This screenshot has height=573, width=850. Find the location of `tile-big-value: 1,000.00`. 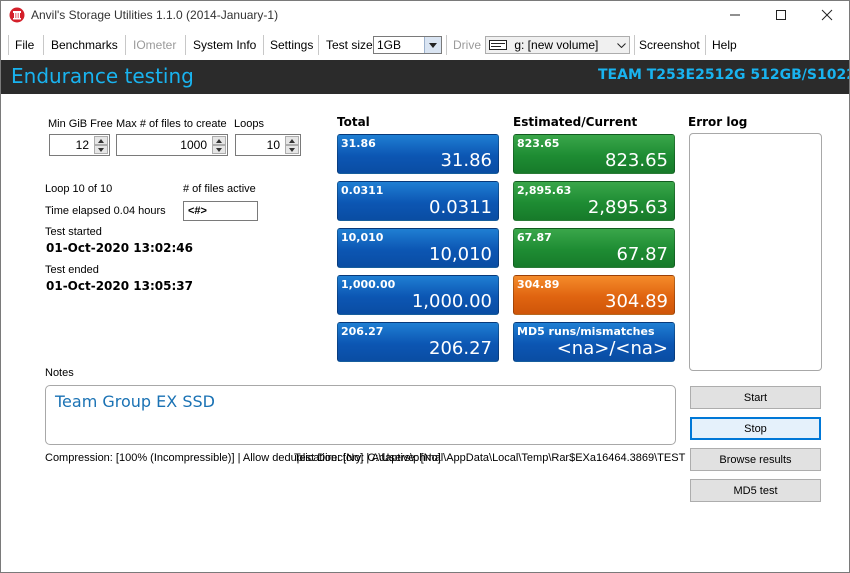

tile-big-value: 1,000.00 is located at coordinates (451, 301).